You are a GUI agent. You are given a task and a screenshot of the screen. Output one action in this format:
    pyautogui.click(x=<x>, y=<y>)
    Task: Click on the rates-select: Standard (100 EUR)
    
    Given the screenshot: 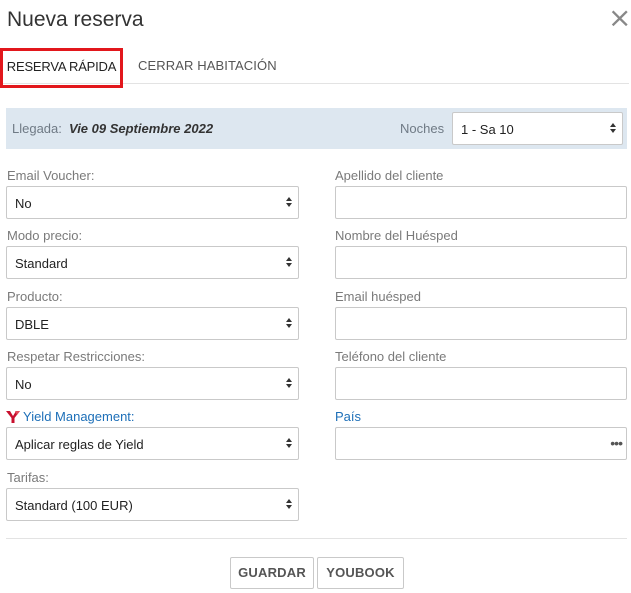 What is the action you would take?
    pyautogui.click(x=152, y=504)
    